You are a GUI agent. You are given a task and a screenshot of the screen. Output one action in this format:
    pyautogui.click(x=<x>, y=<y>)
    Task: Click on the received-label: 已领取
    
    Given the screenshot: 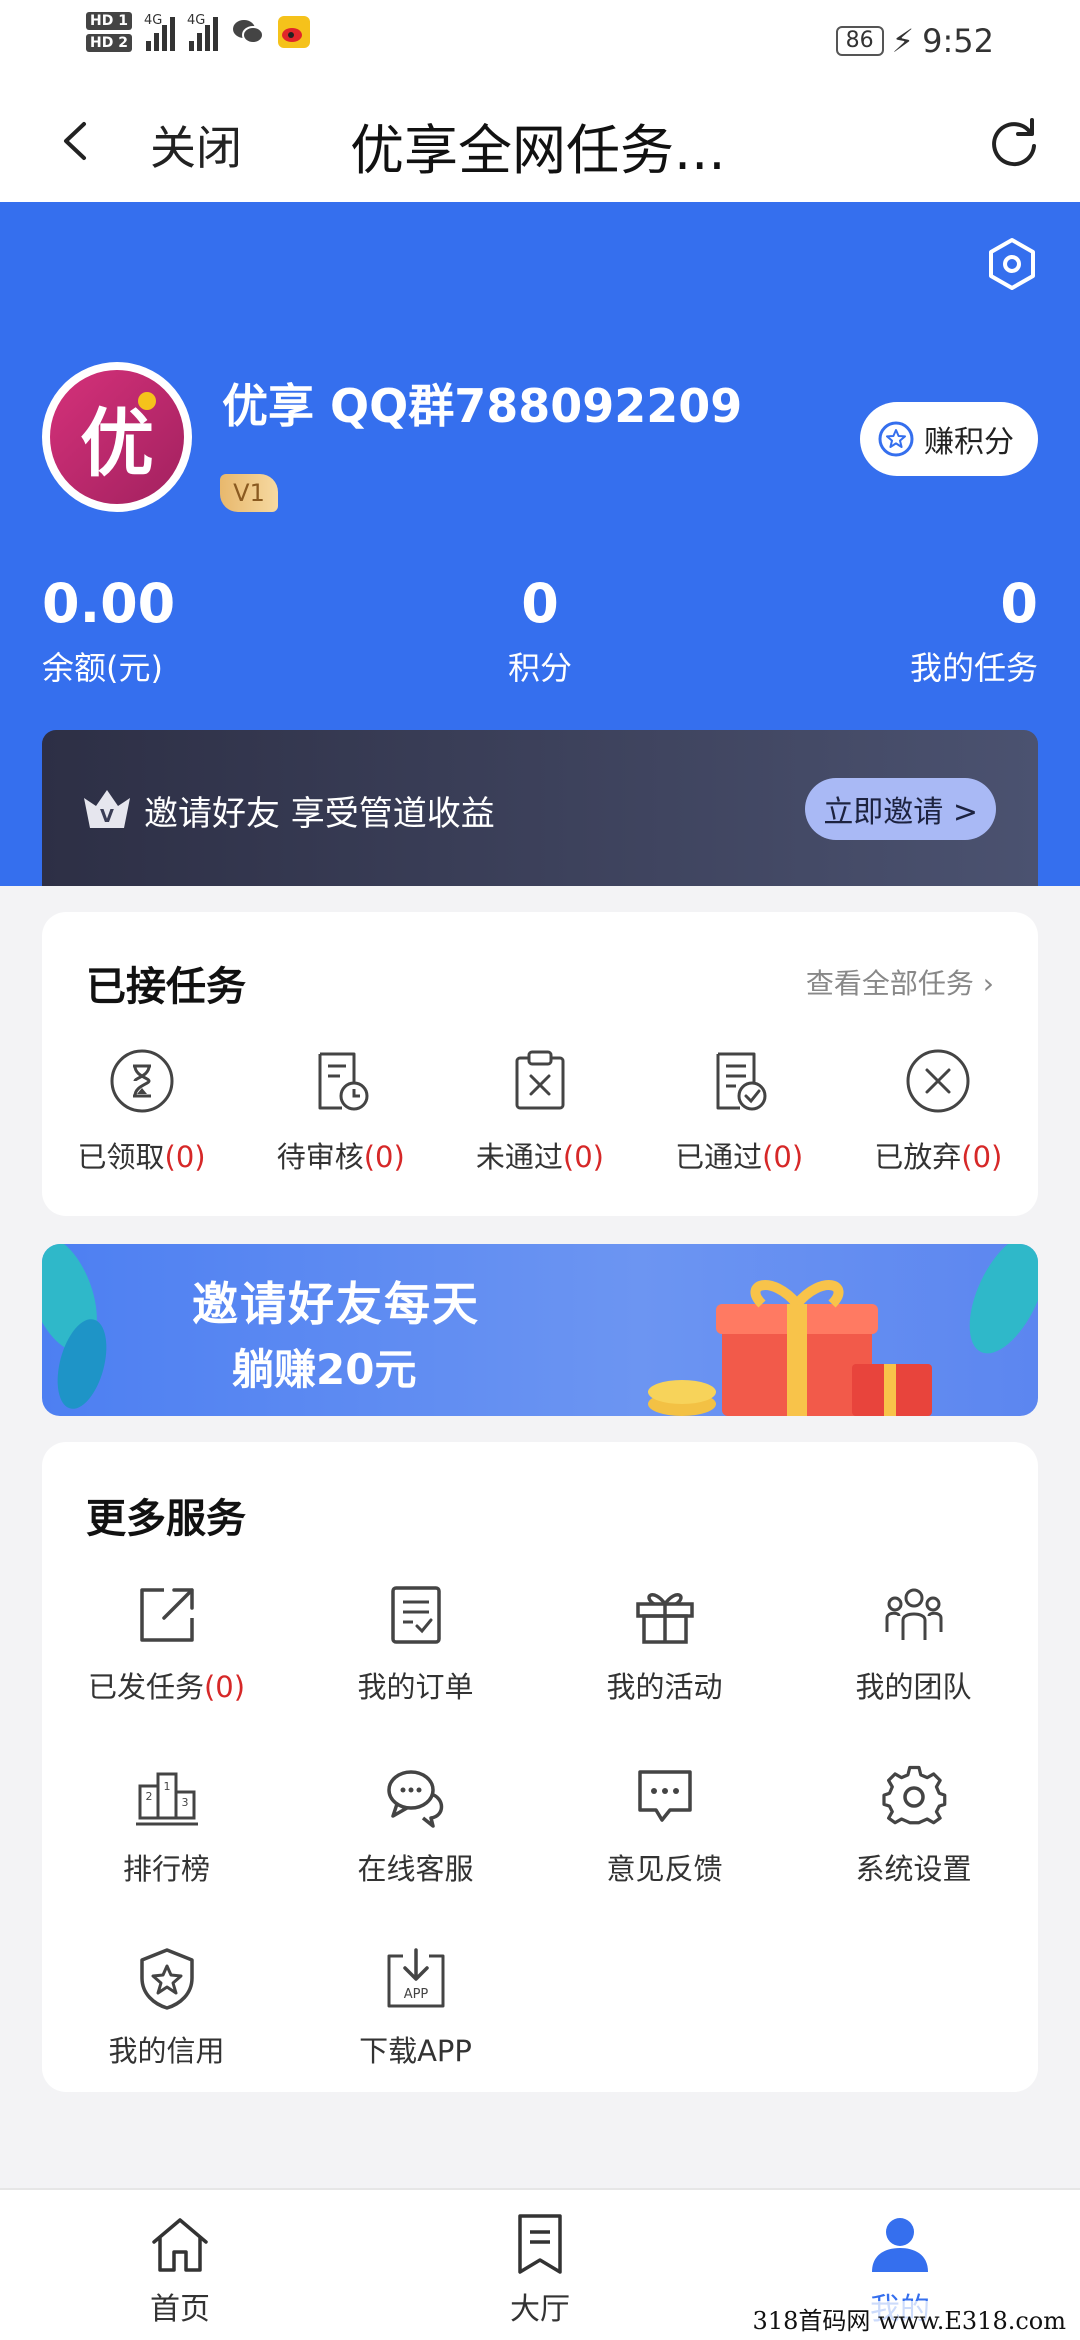 What is the action you would take?
    pyautogui.click(x=121, y=1157)
    